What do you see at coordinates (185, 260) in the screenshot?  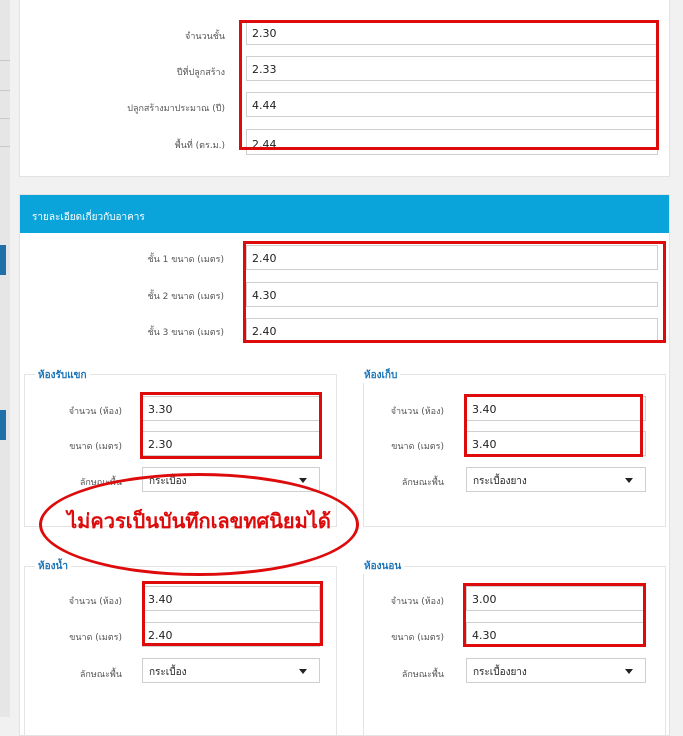 I see `floor1-size-label: ชั้น 1 ขนาด (เมตร)` at bounding box center [185, 260].